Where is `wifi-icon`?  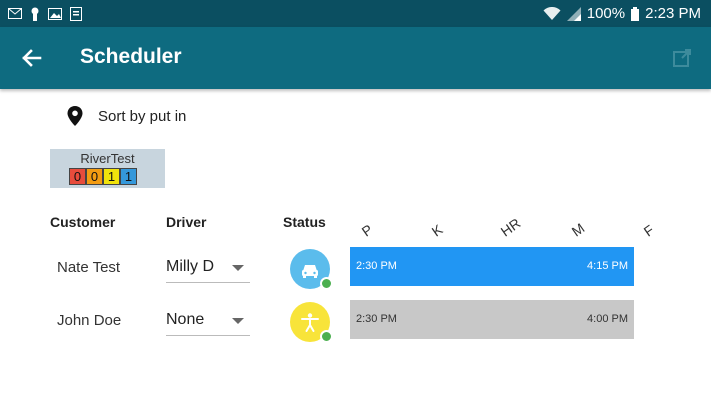 wifi-icon is located at coordinates (552, 13).